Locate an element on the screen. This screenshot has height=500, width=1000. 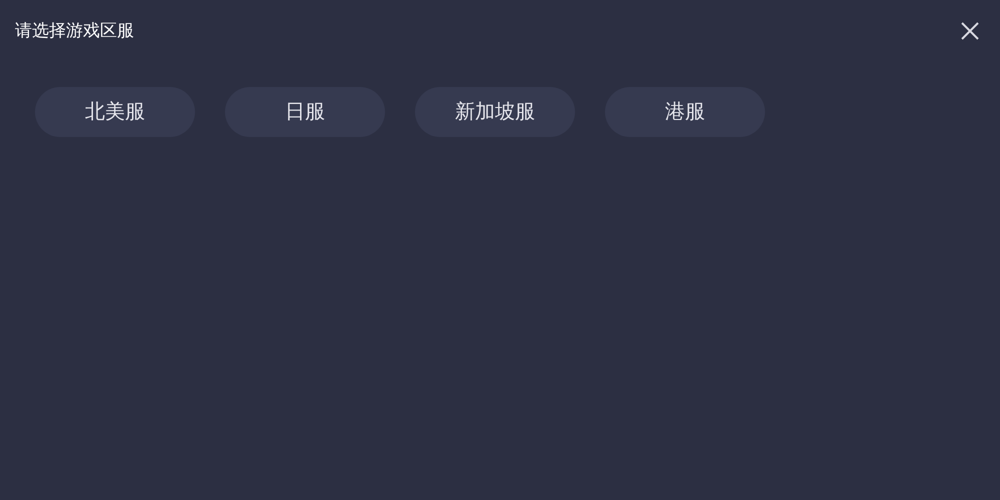
server-button: 港服 is located at coordinates (685, 111).